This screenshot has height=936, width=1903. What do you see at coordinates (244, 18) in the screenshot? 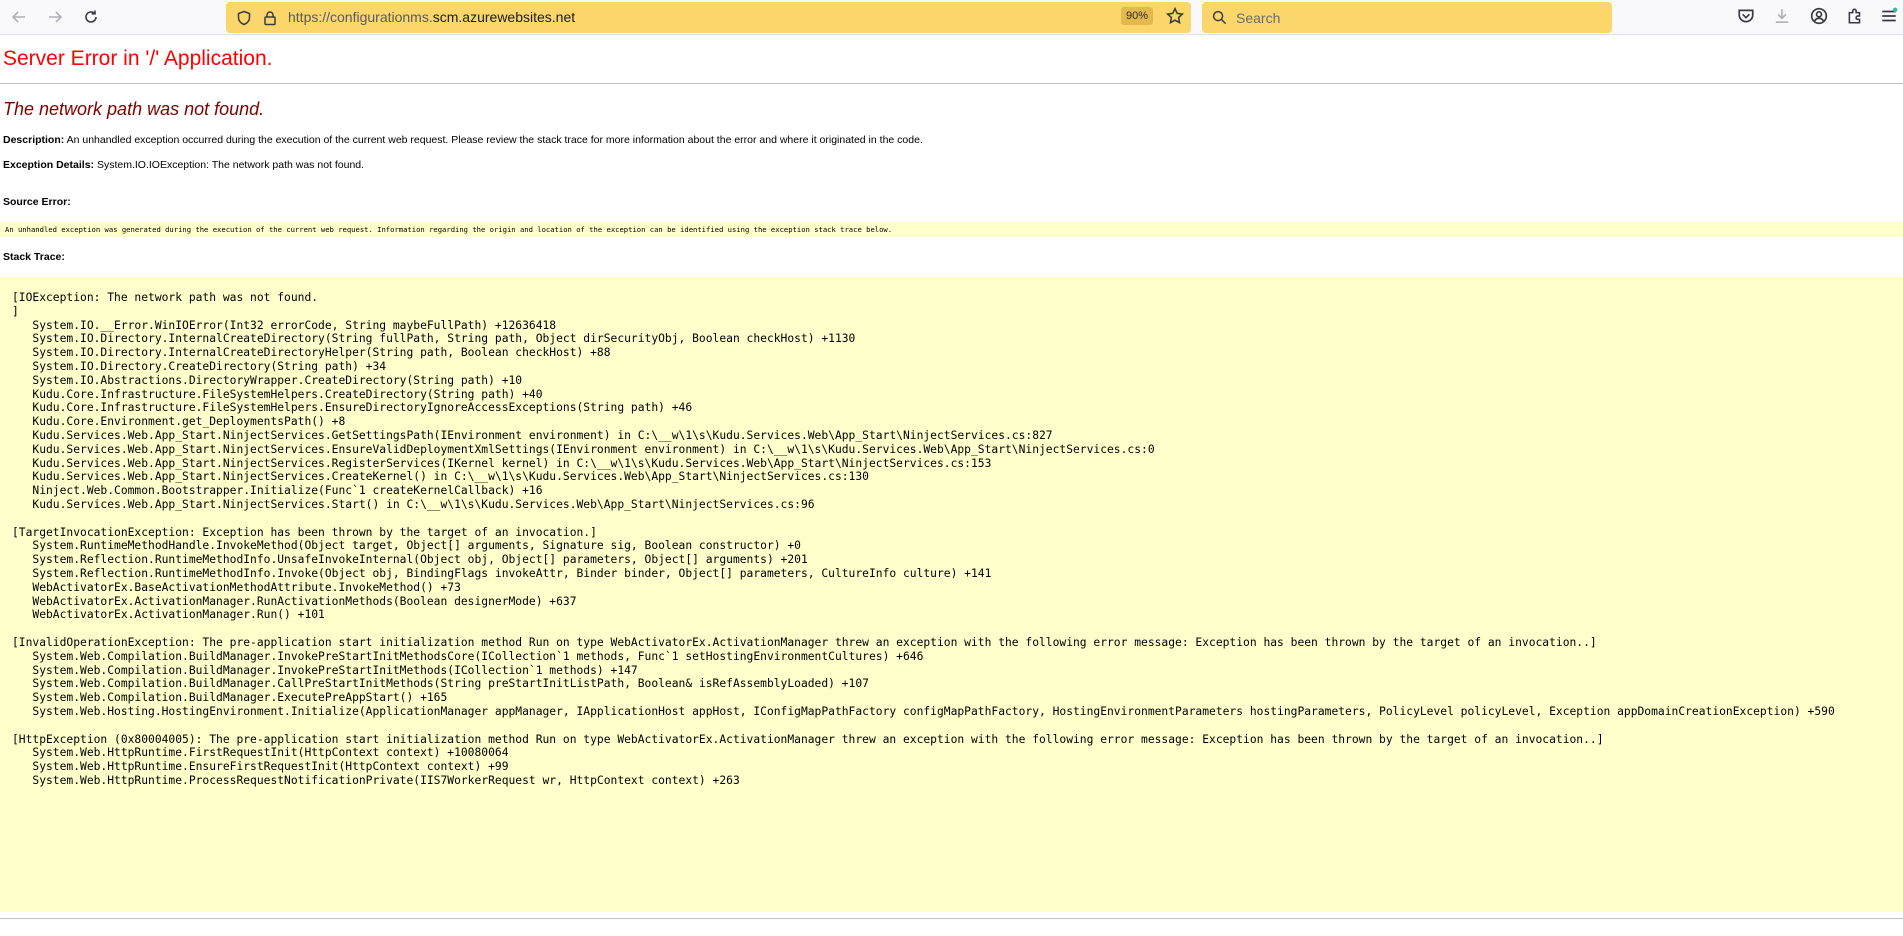
I see `shield-icon` at bounding box center [244, 18].